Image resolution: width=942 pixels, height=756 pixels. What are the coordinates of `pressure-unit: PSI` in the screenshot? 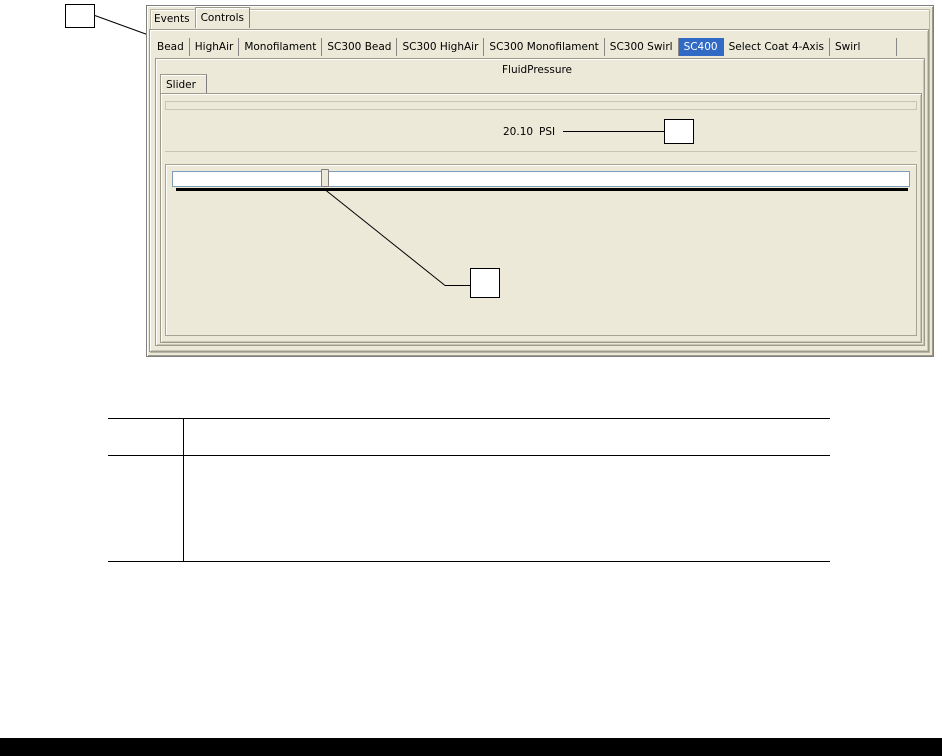 It's located at (547, 132).